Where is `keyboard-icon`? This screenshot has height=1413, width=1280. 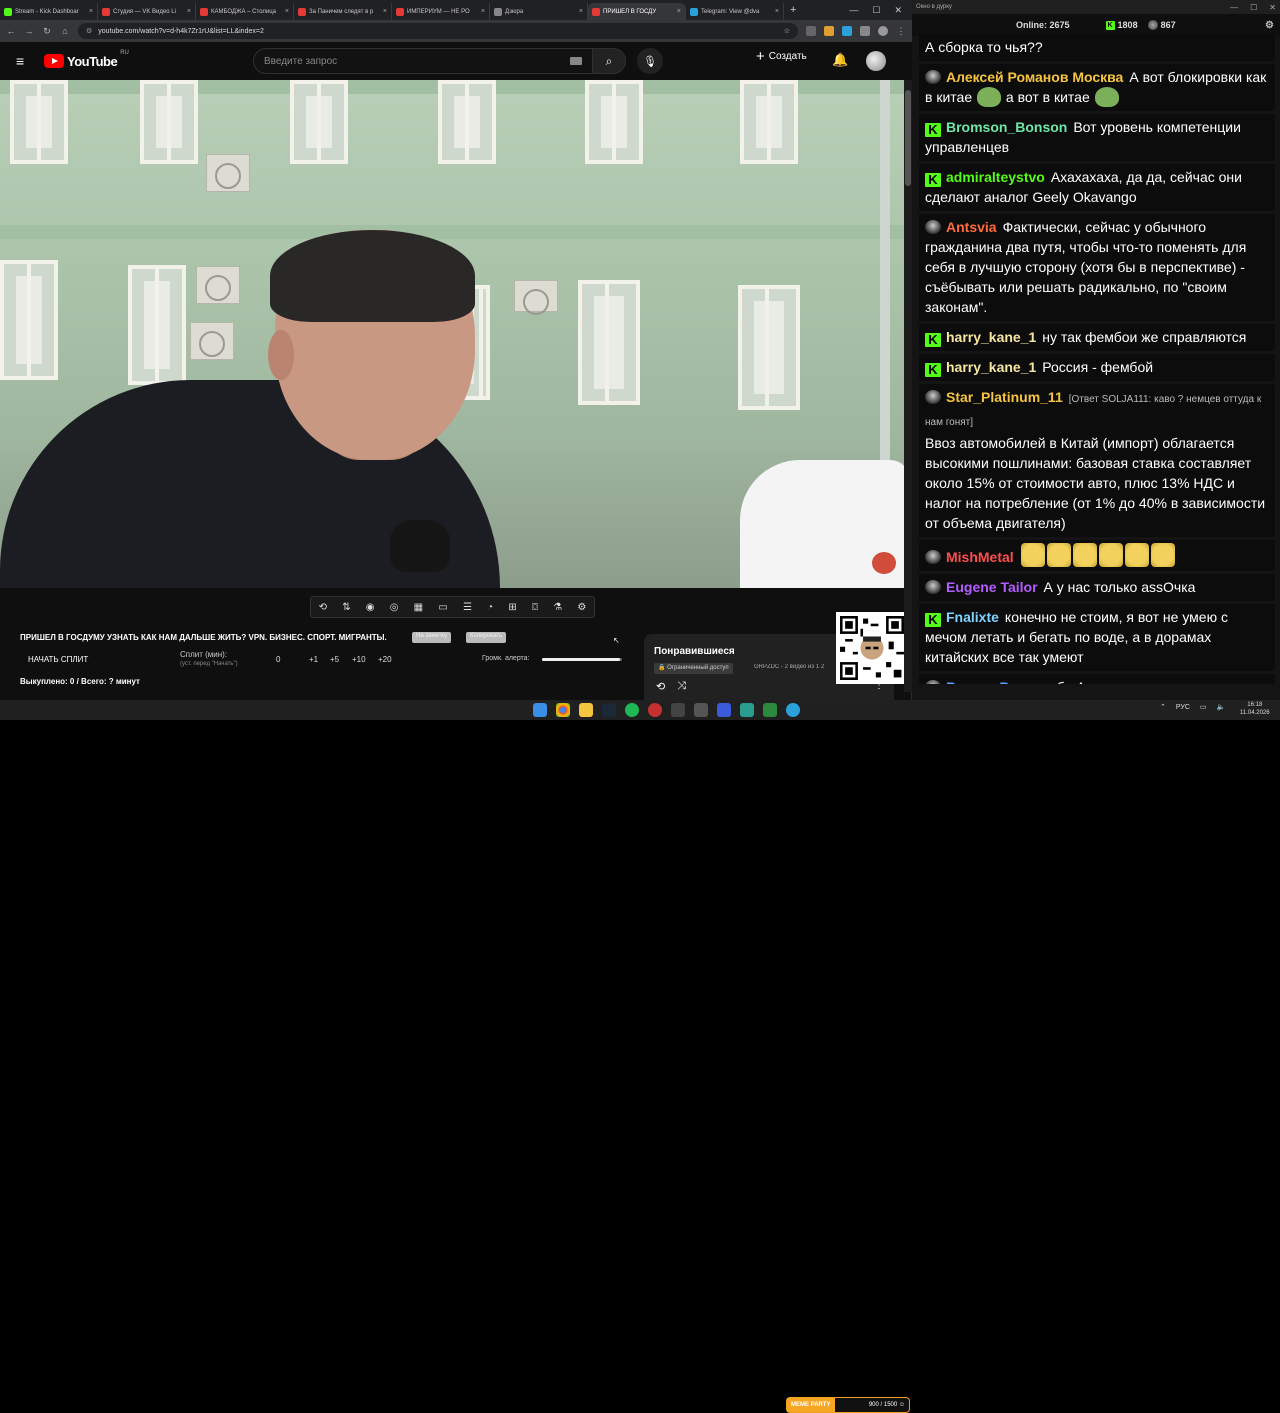
keyboard-icon is located at coordinates (576, 61).